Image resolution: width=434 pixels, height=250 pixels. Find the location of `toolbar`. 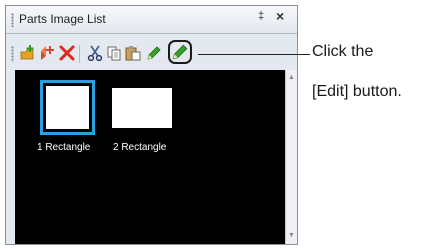

toolbar is located at coordinates (151, 50).